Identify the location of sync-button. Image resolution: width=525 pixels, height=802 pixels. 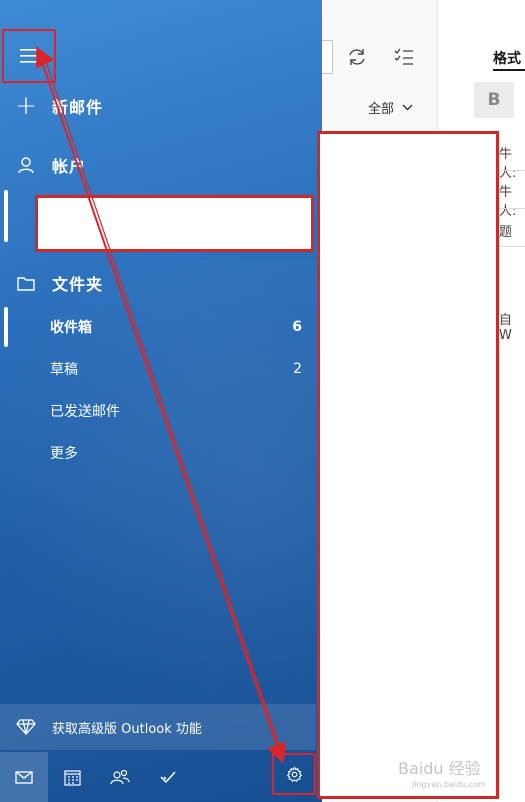
(357, 57).